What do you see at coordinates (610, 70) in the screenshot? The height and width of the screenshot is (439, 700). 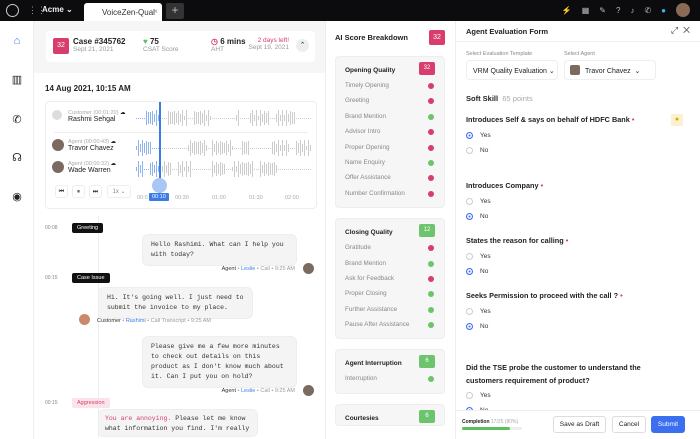 I see `agent-select: Travor Chavez ⌄` at bounding box center [610, 70].